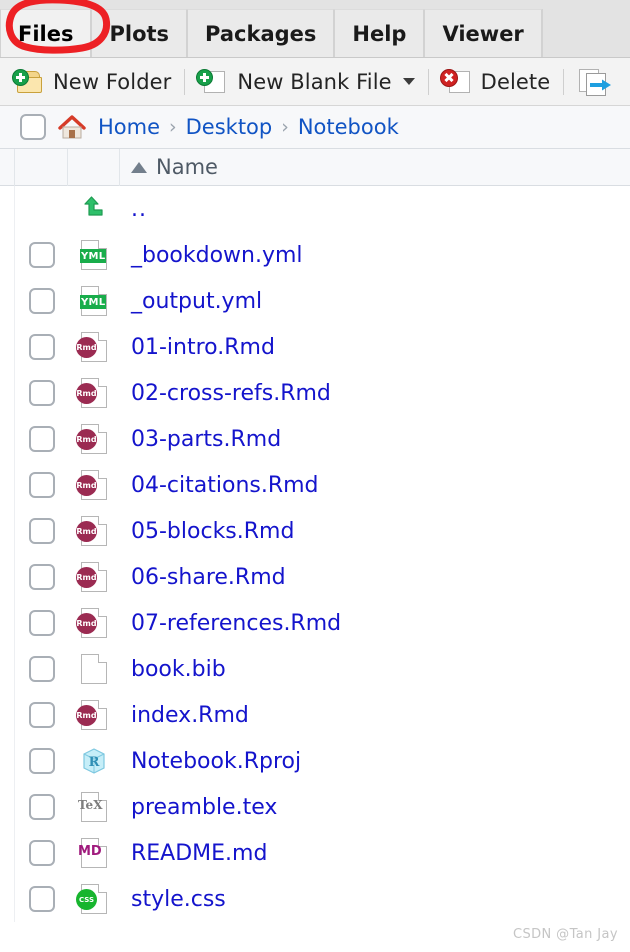 The height and width of the screenshot is (952, 630). I want to click on breadcrumb-item-desktop: Desktop, so click(229, 127).